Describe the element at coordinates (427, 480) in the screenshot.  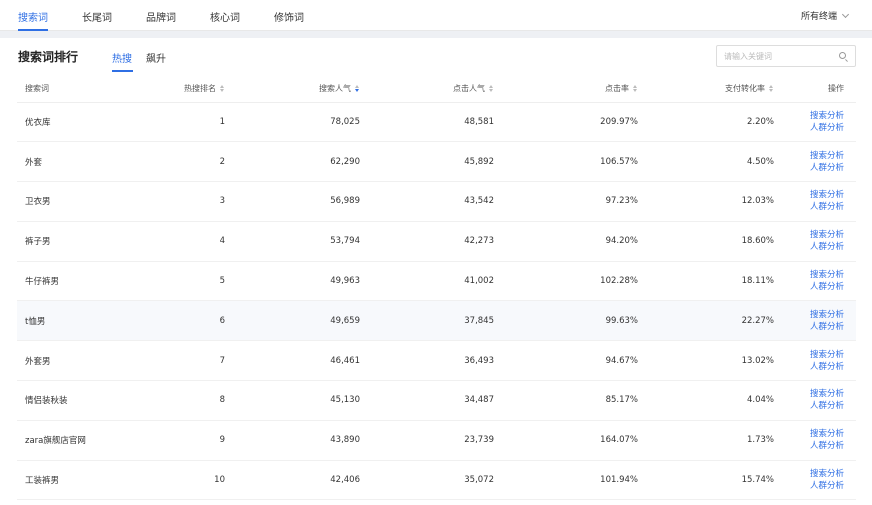
I see `cell-click-popularity: 35,072` at that location.